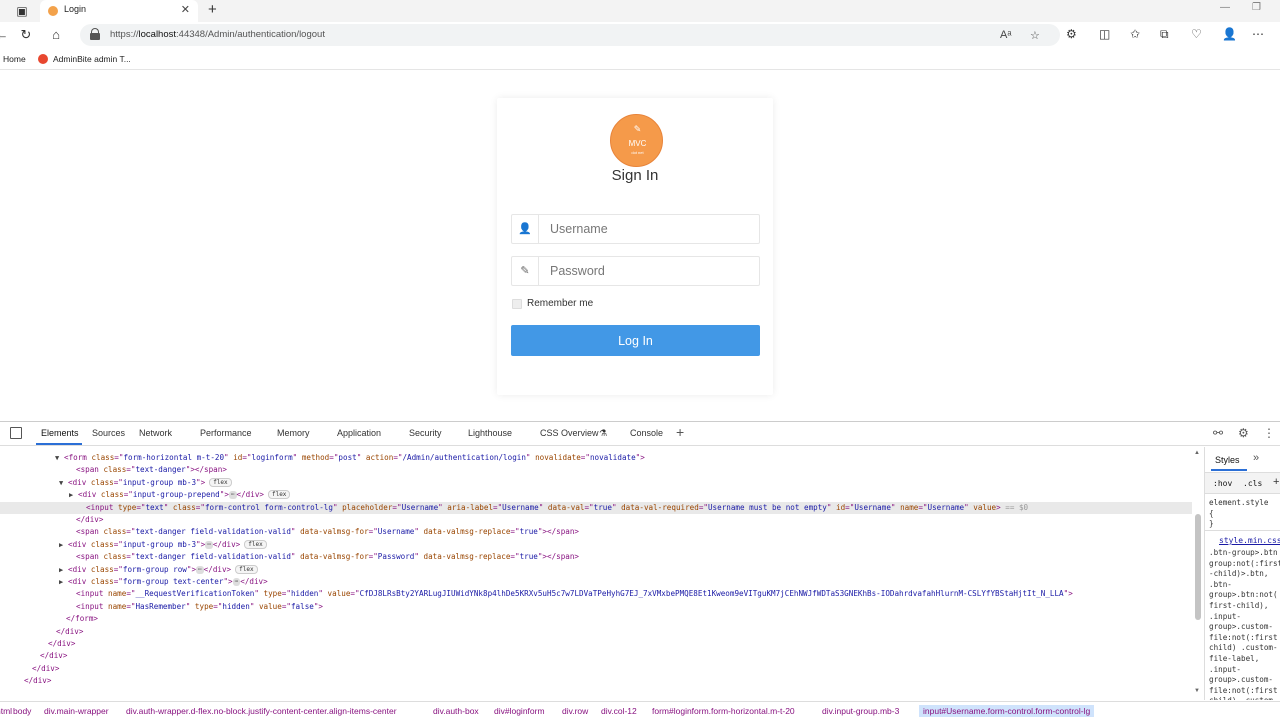 The width and height of the screenshot is (1280, 721). Describe the element at coordinates (1256, 458) in the screenshot. I see `more-panes-icon: »` at that location.